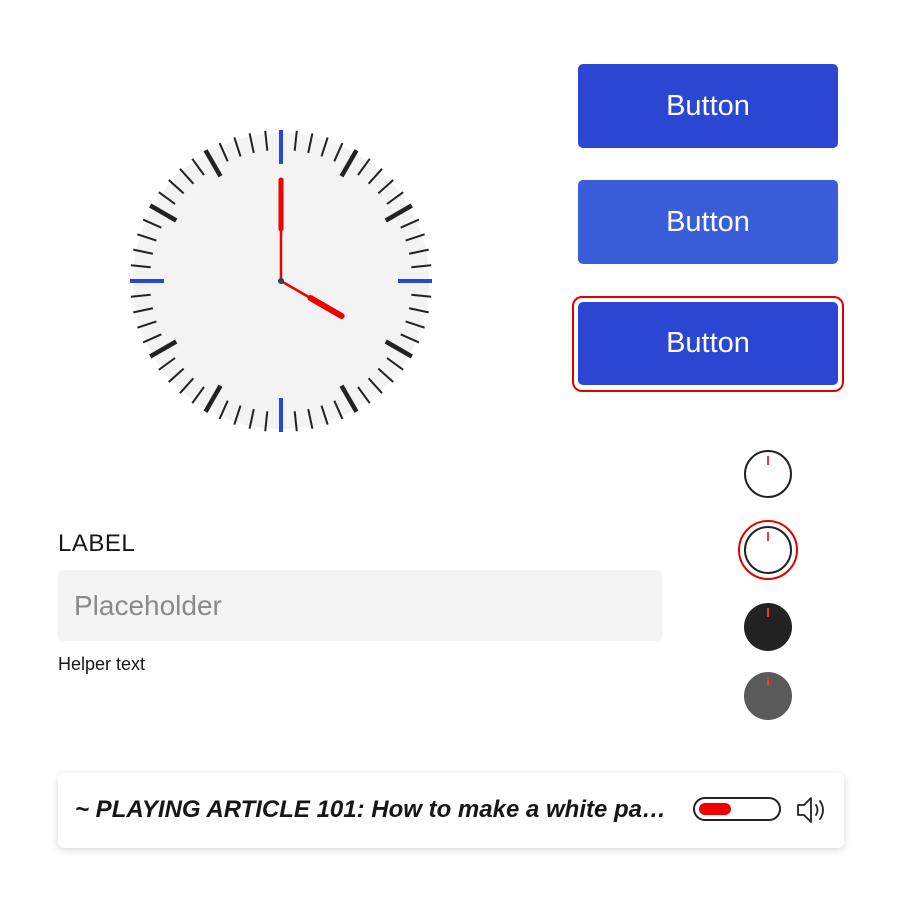  Describe the element at coordinates (737, 809) in the screenshot. I see `playback-progress-bar` at that location.